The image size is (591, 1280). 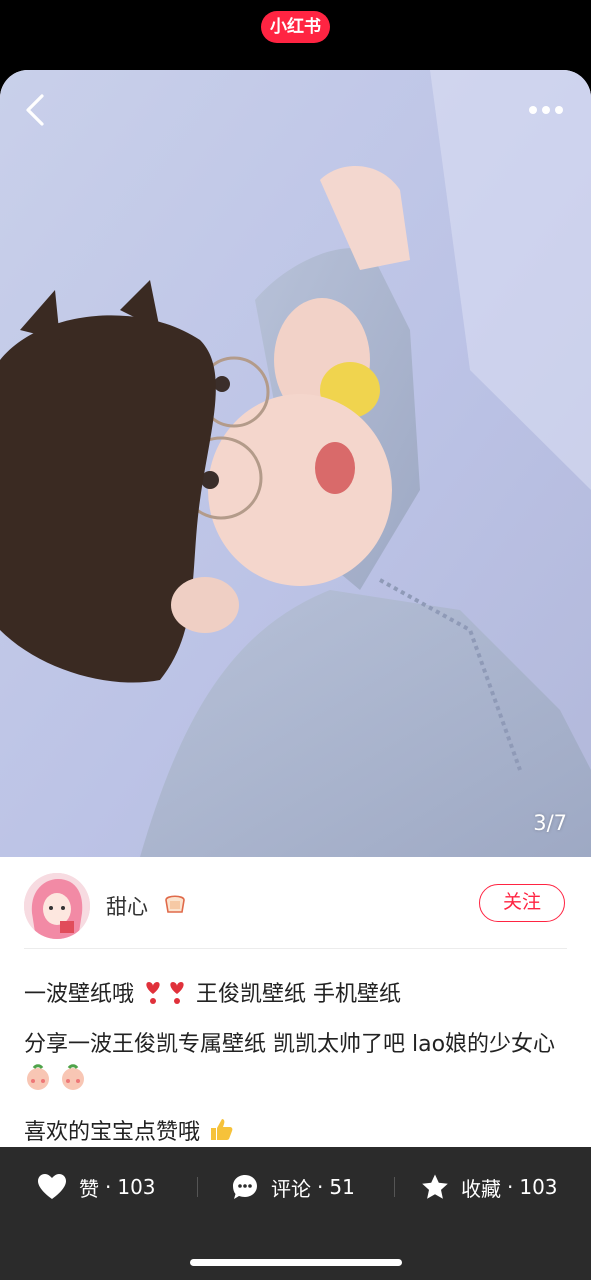 I want to click on image-page-counter: 3/7, so click(x=550, y=823).